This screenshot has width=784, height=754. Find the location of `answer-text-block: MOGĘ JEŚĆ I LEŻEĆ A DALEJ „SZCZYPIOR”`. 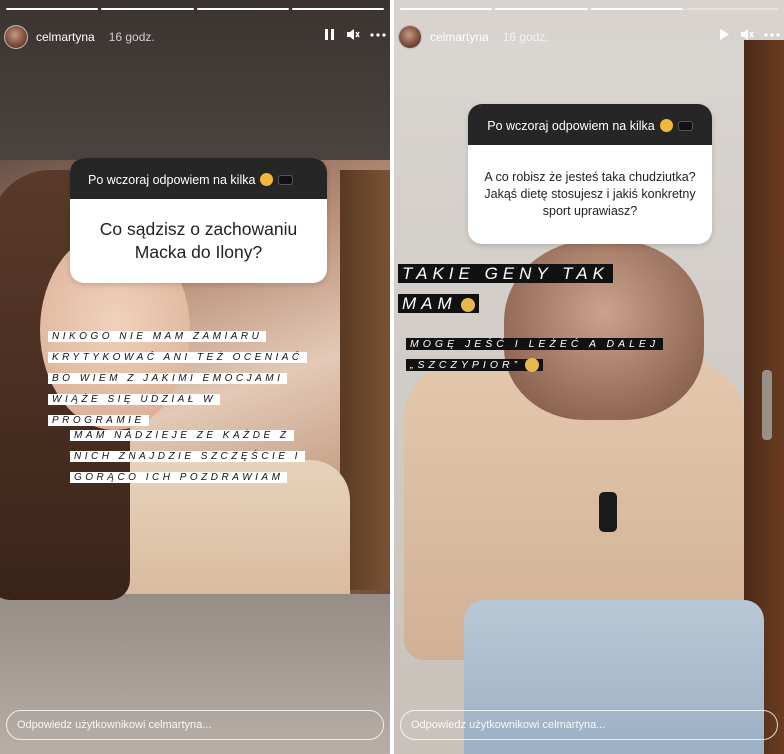

answer-text-block: MOGĘ JEŚĆ I LEŻEĆ A DALEJ „SZCZYPIOR” is located at coordinates (586, 355).